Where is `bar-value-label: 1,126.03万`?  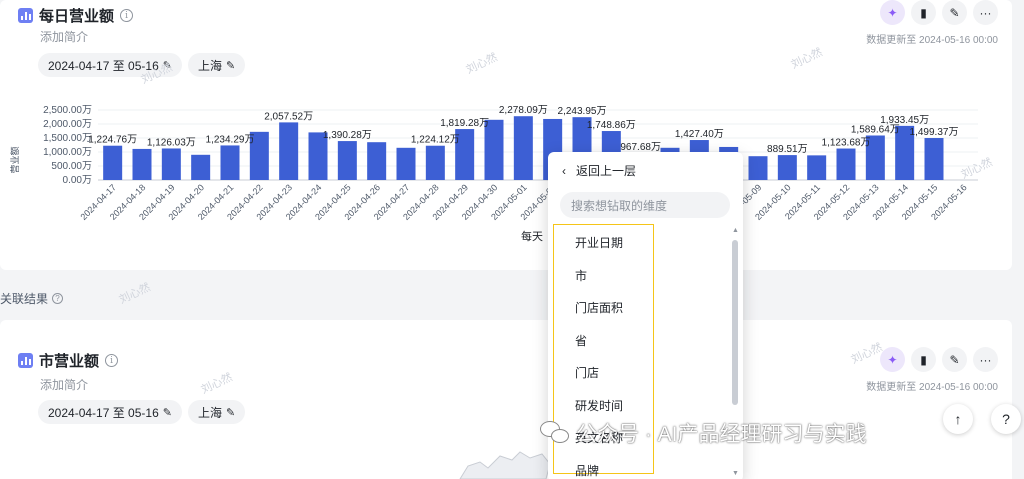
bar-value-label: 1,126.03万 is located at coordinates (171, 142).